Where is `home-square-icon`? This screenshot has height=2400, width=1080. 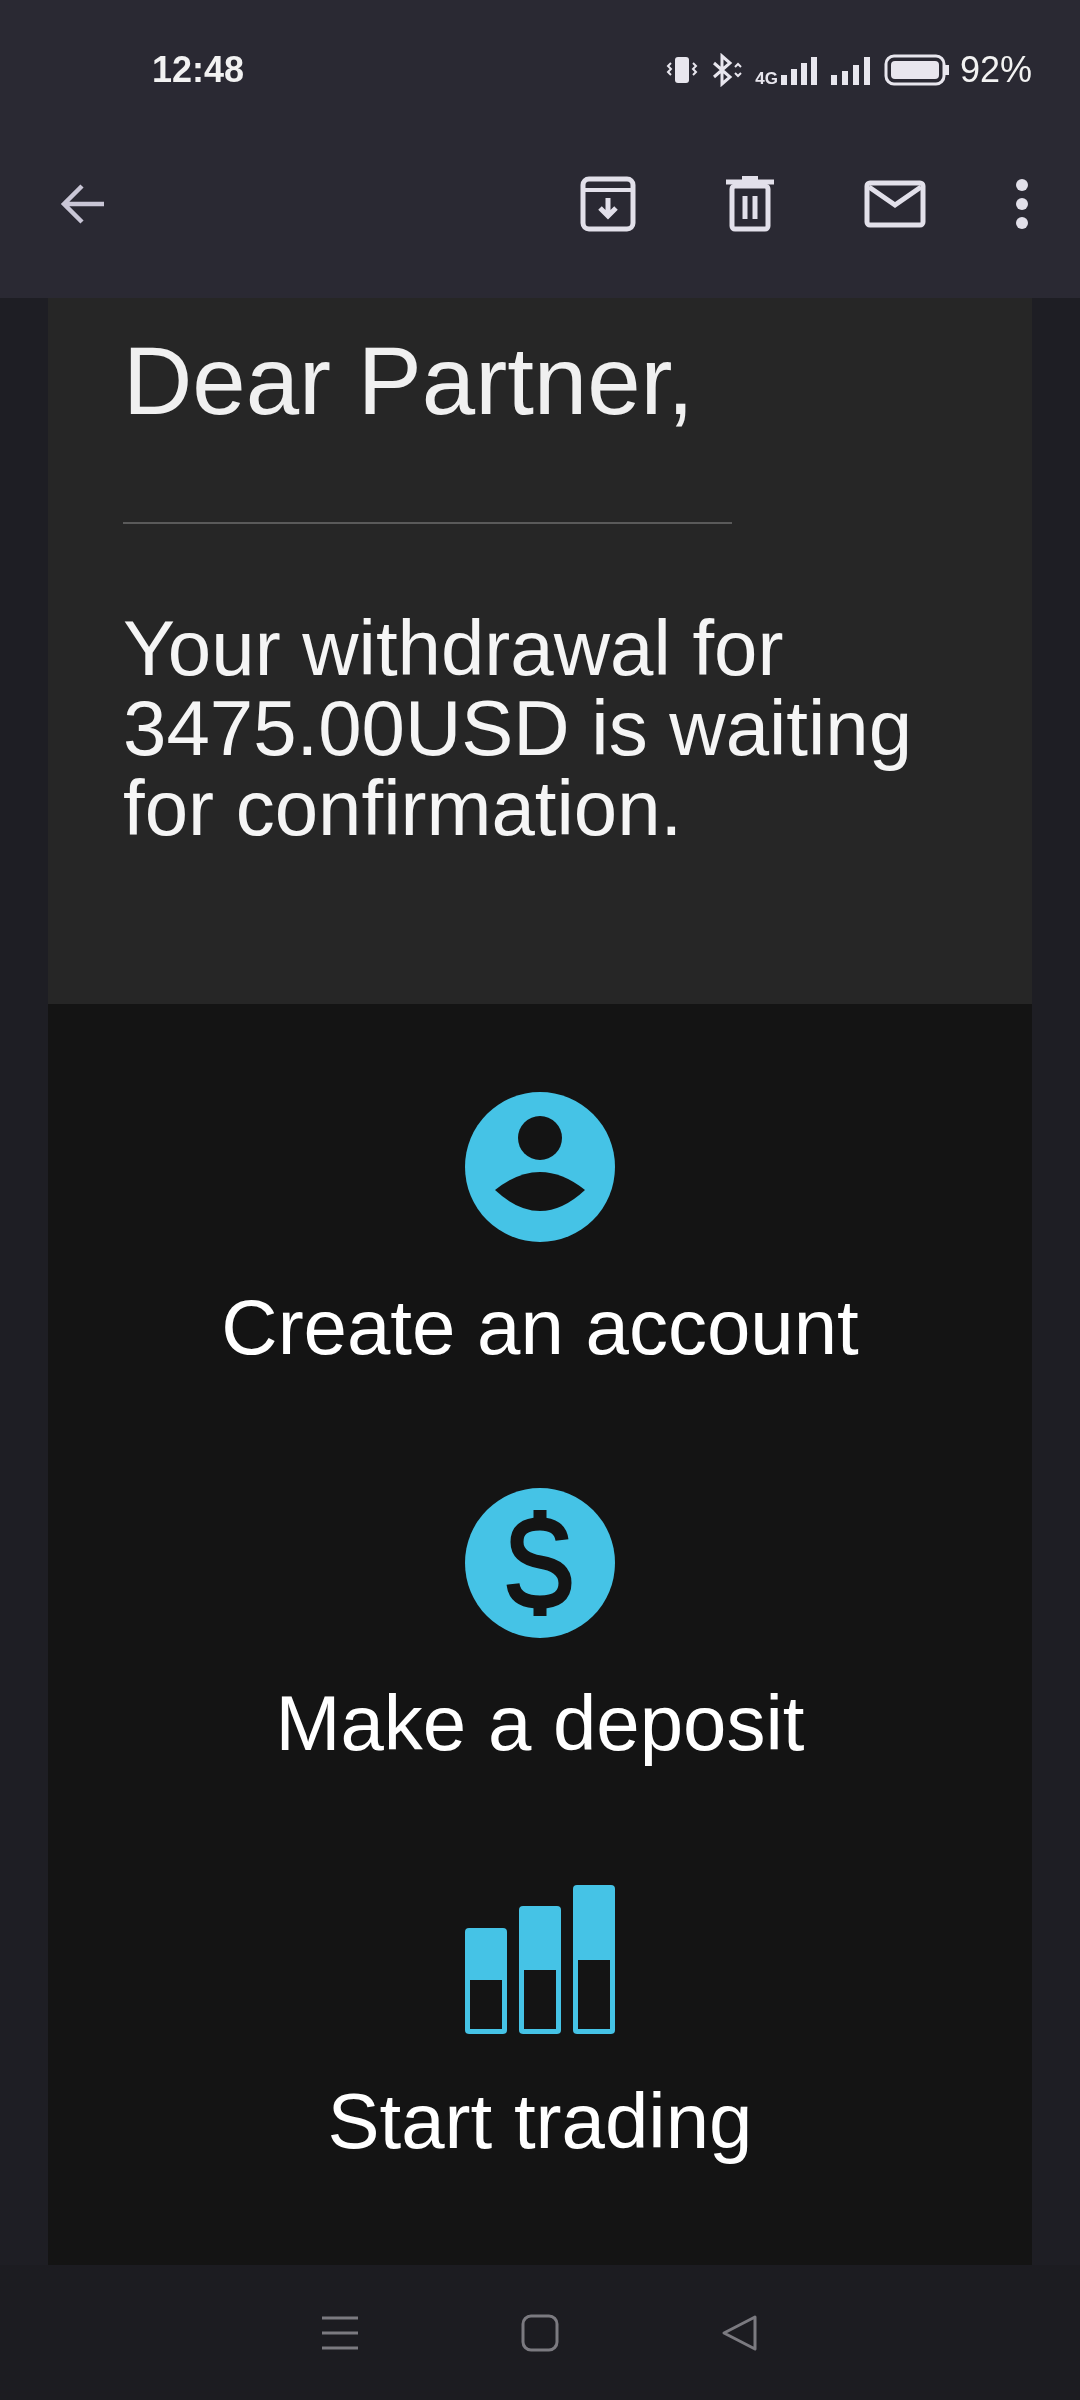
home-square-icon is located at coordinates (540, 2332).